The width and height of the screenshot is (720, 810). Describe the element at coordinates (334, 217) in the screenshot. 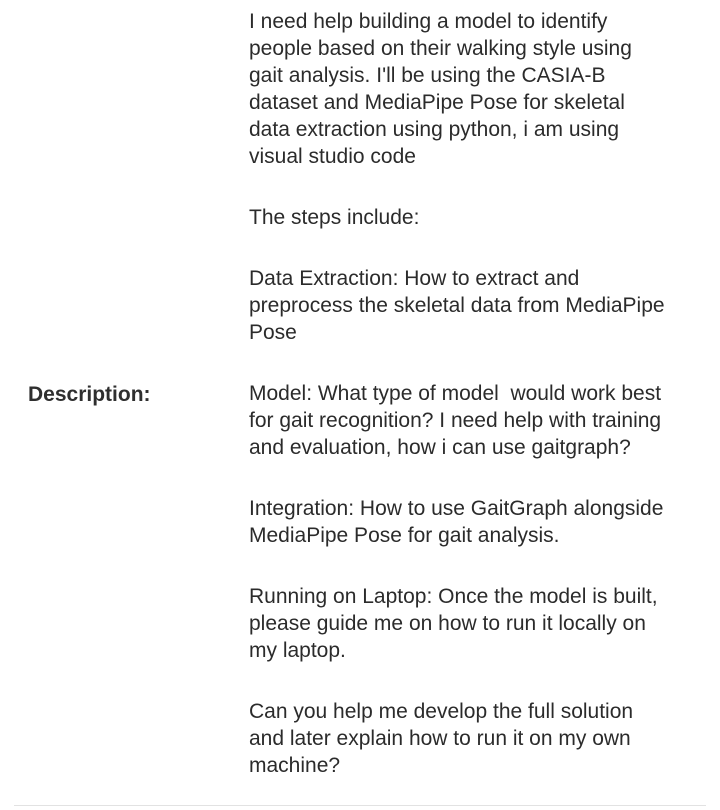

I see `description-paragraph-steps-heading: The steps include:` at that location.